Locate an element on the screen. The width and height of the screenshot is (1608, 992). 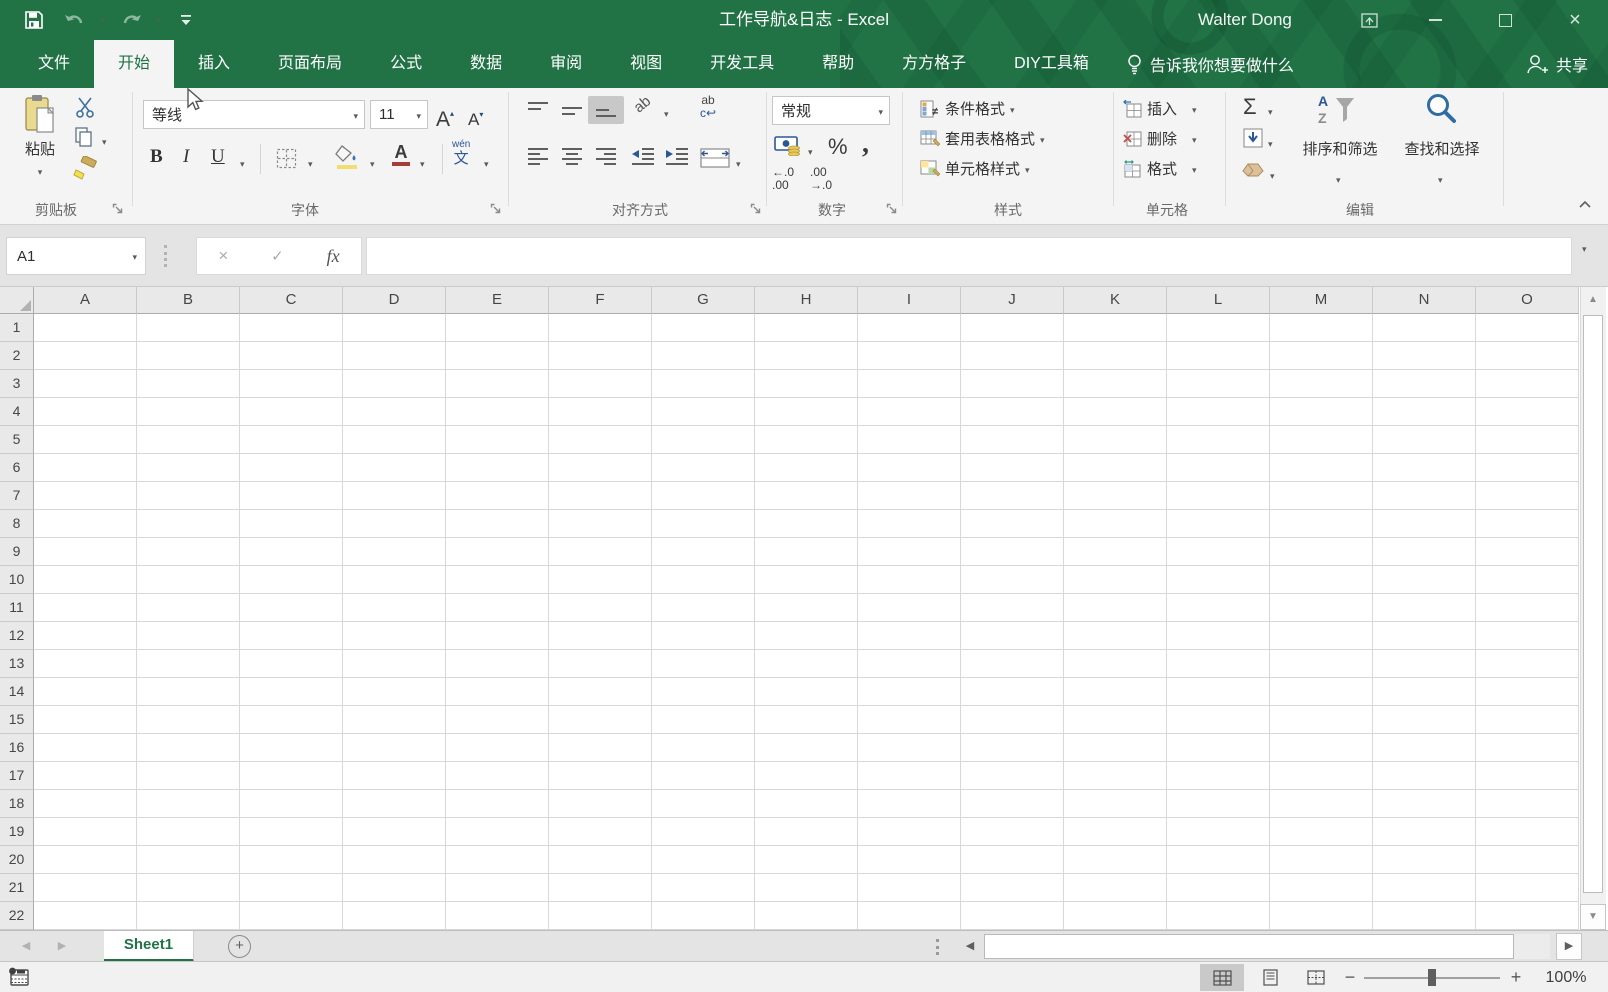
tab-review: 审阅 is located at coordinates (566, 64).